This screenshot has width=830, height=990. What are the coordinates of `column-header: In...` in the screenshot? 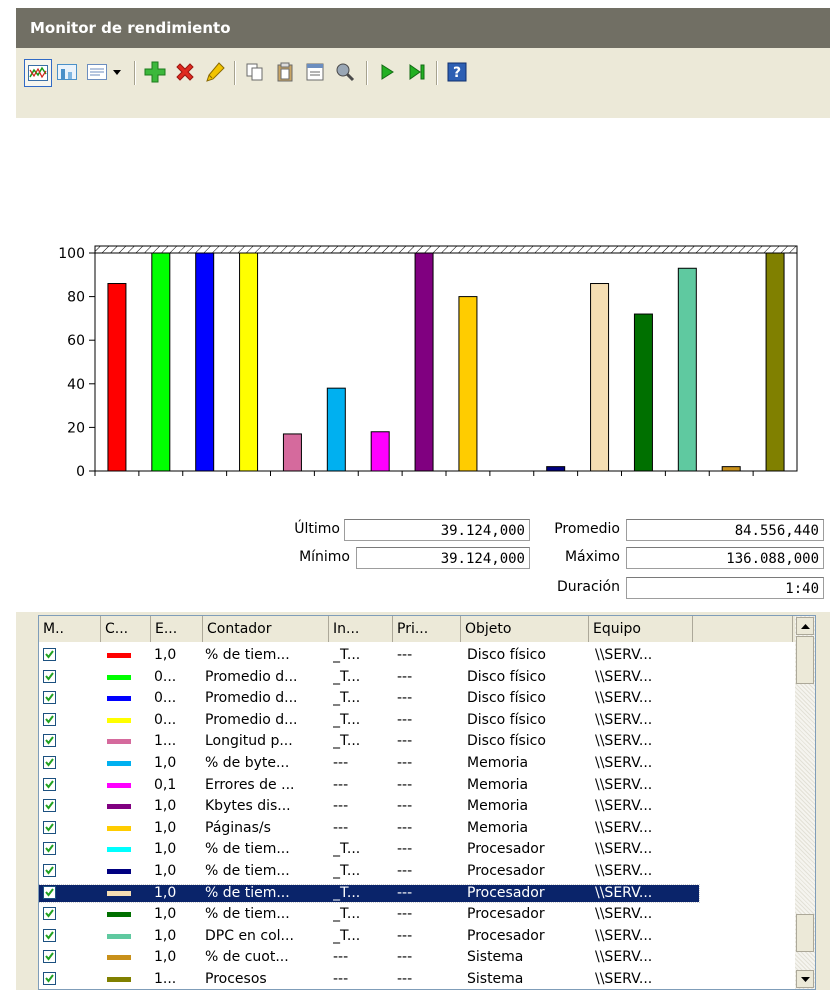 It's located at (361, 629).